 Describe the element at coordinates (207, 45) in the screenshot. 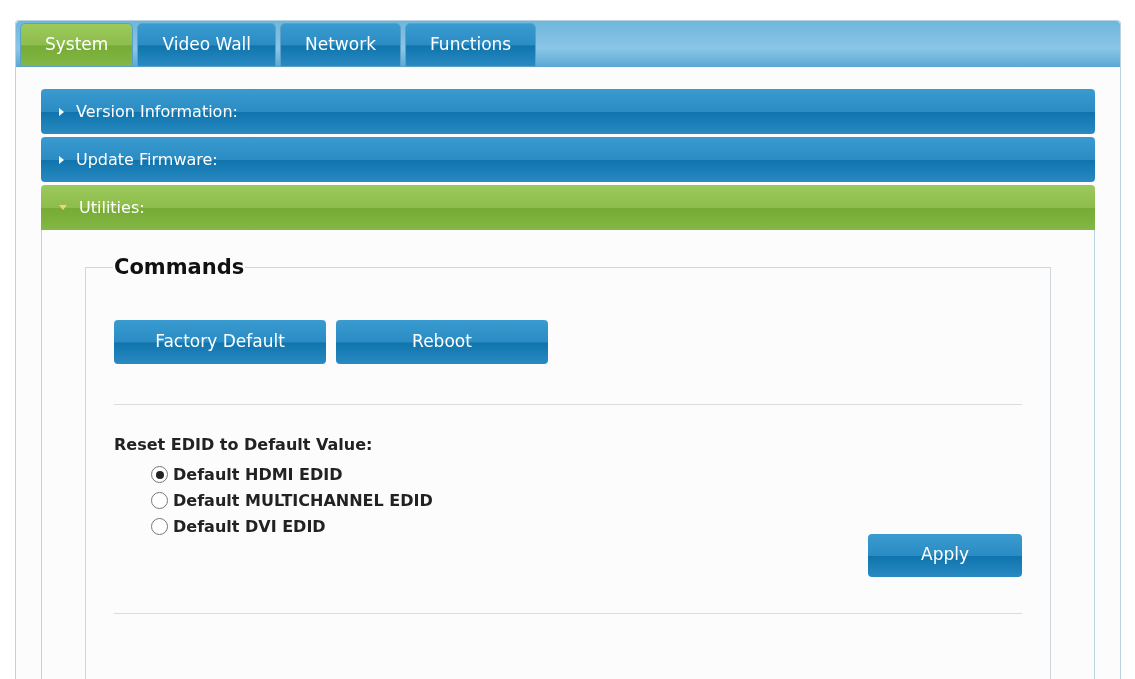

I see `tab: Video Wall` at that location.